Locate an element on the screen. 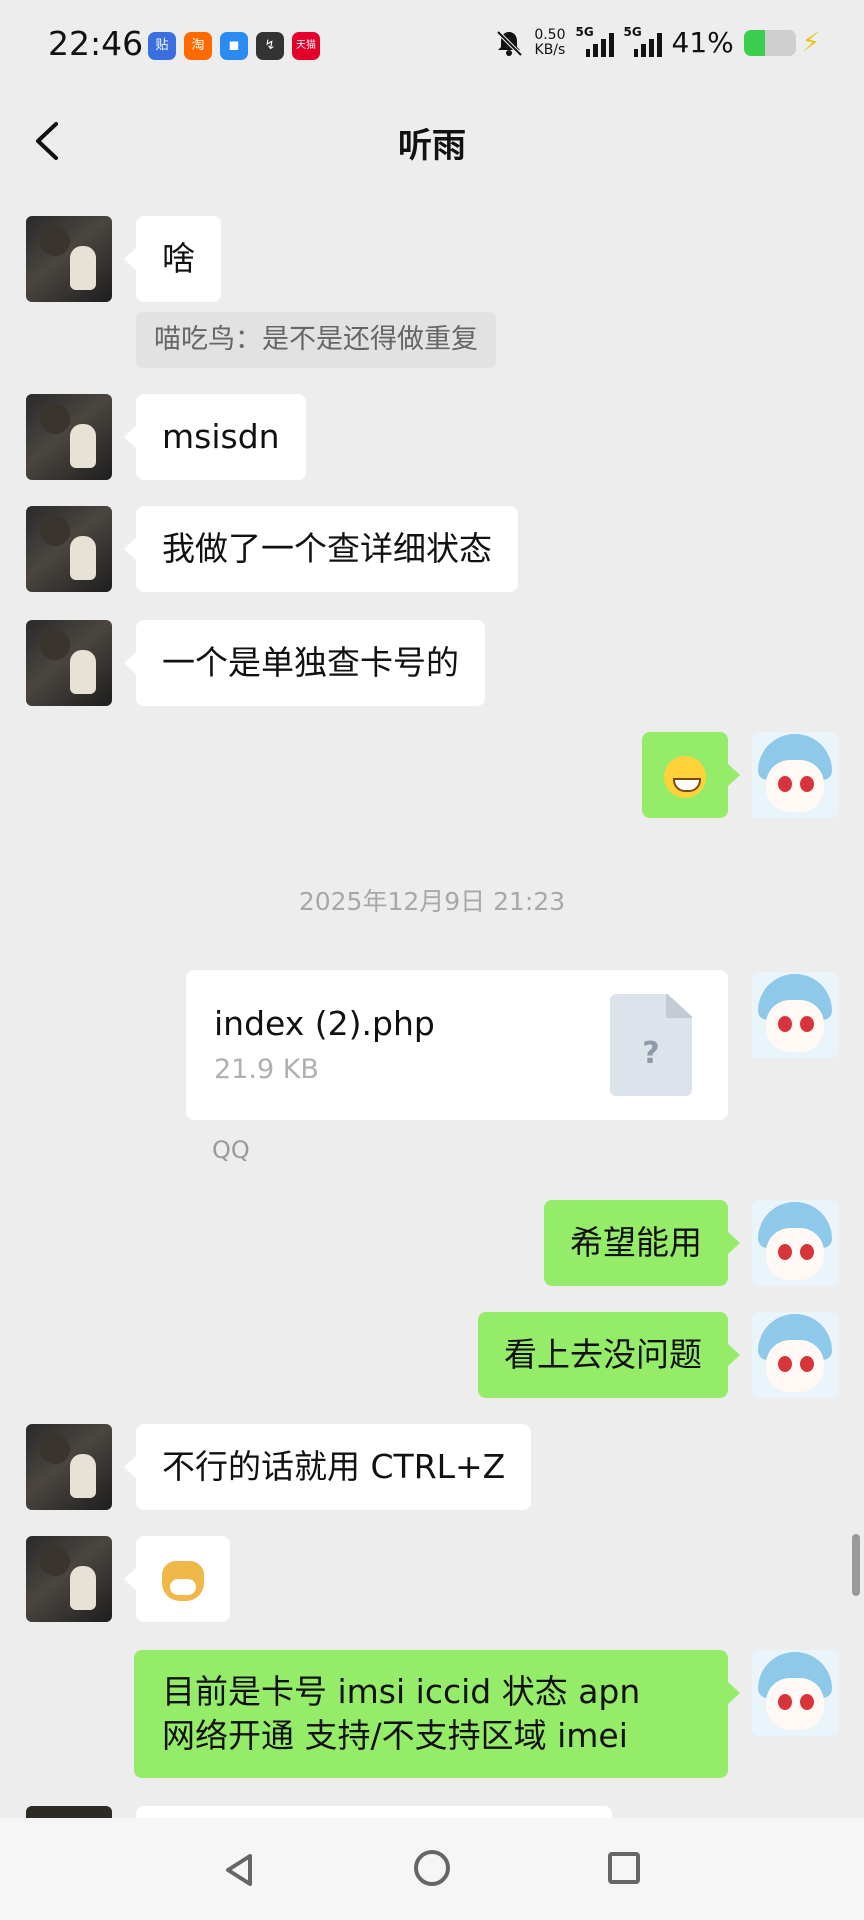 This screenshot has height=1920, width=864. message-timestamp: 2025年12月9日 21:23 is located at coordinates (432, 901).